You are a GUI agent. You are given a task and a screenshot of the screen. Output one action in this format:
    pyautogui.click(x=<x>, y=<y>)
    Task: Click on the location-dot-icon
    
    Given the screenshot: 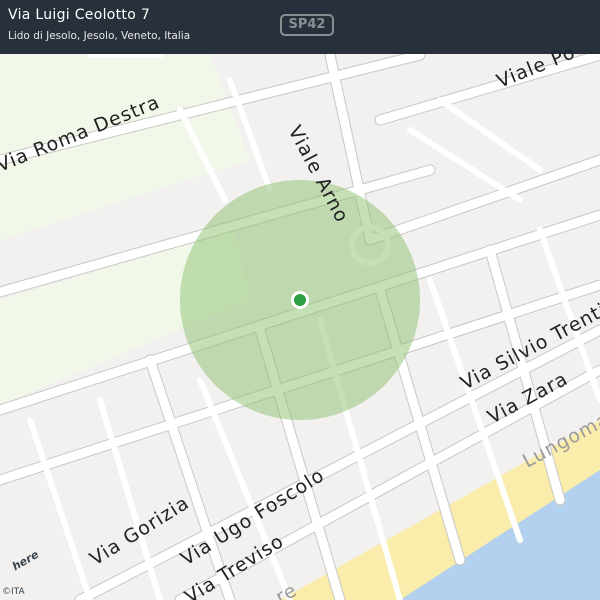 What is the action you would take?
    pyautogui.click(x=300, y=300)
    